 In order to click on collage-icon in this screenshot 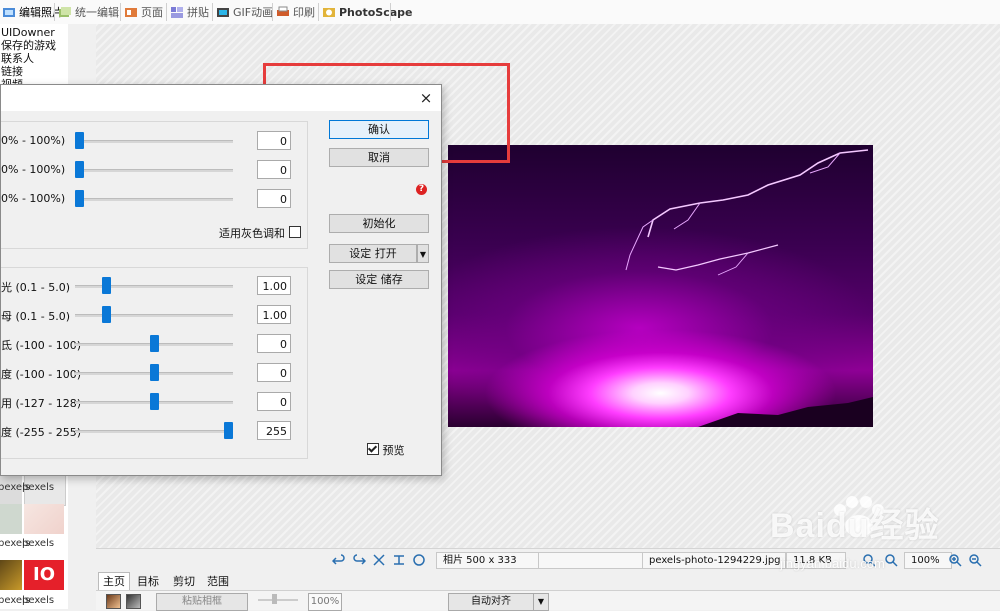, I will do `click(177, 12)`.